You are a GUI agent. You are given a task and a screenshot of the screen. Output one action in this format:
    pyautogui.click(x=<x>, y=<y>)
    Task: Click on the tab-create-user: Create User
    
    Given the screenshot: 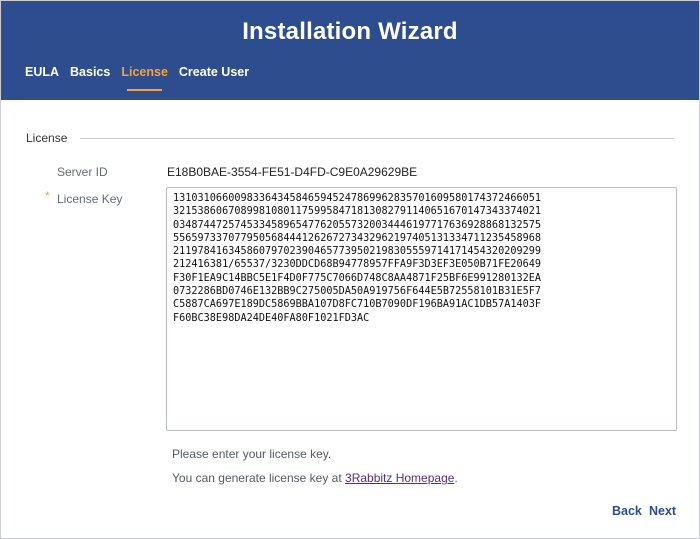 What is the action you would take?
    pyautogui.click(x=214, y=75)
    